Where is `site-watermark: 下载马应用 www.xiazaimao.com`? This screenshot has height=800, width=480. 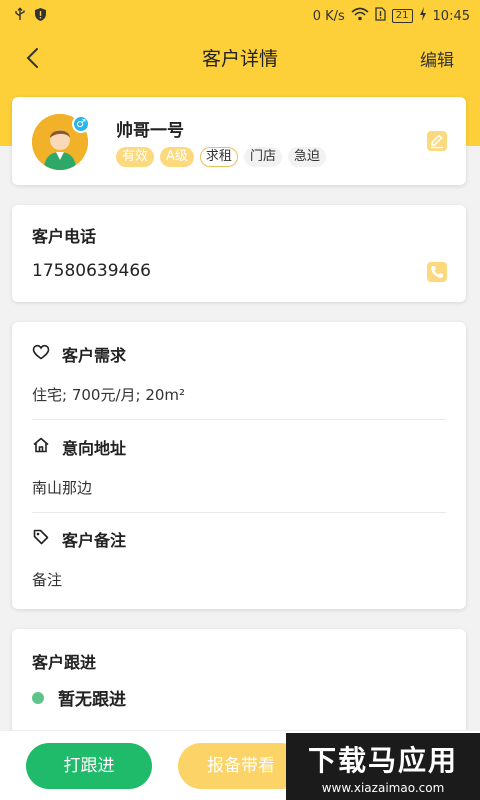
site-watermark: 下载马应用 www.xiazaimao.com is located at coordinates (383, 766).